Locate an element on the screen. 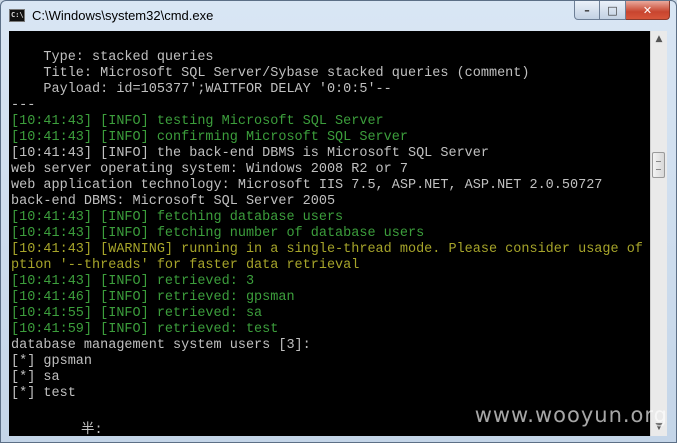  minimize-icon: – is located at coordinates (587, 10).